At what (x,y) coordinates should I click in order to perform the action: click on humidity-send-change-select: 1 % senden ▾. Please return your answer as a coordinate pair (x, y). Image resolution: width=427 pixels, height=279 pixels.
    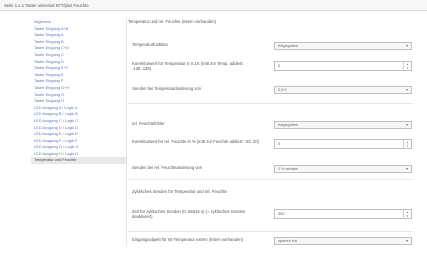
    Looking at the image, I should click on (343, 169).